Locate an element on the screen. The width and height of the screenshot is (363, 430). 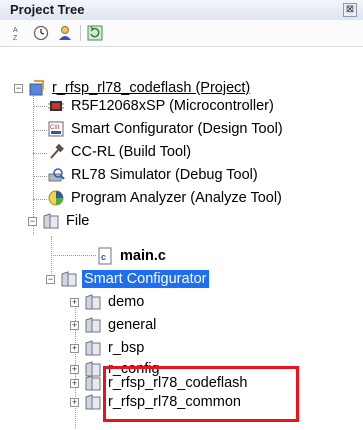
tree-item-analyze-tool: Program Analyzer (Analyze Tool) is located at coordinates (165, 198).